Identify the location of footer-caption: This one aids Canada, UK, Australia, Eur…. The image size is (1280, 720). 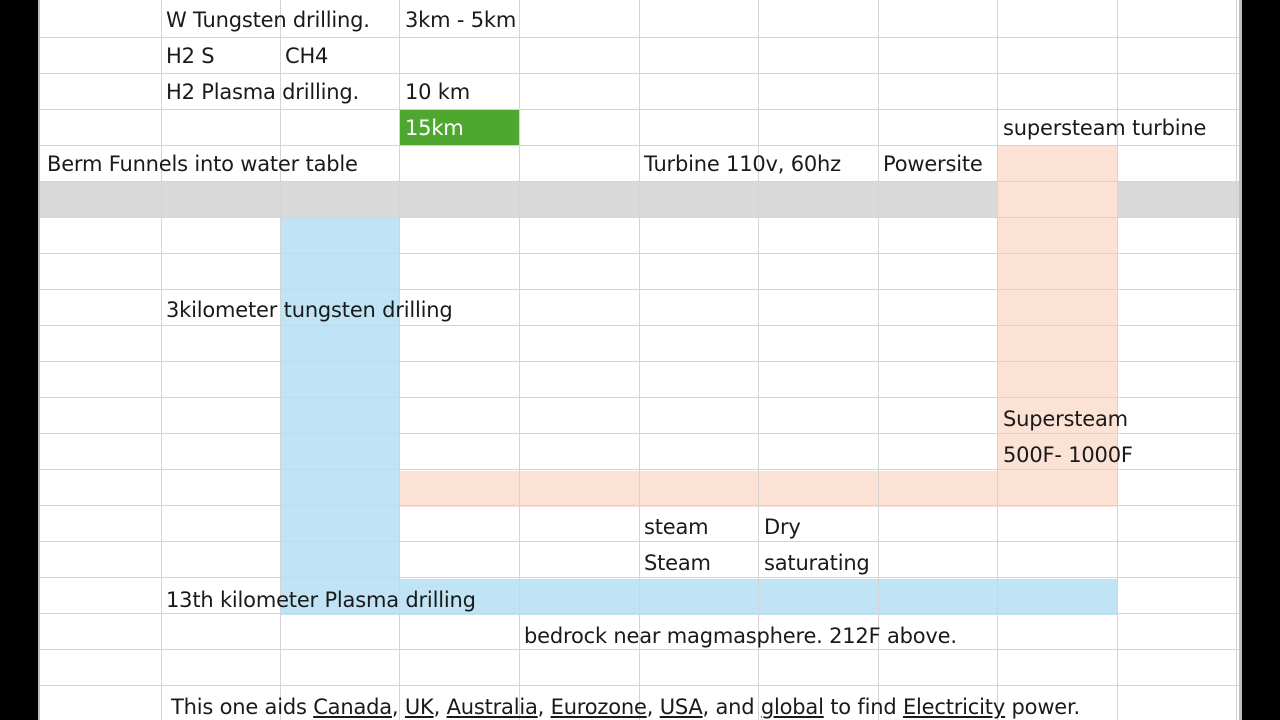
(625, 707).